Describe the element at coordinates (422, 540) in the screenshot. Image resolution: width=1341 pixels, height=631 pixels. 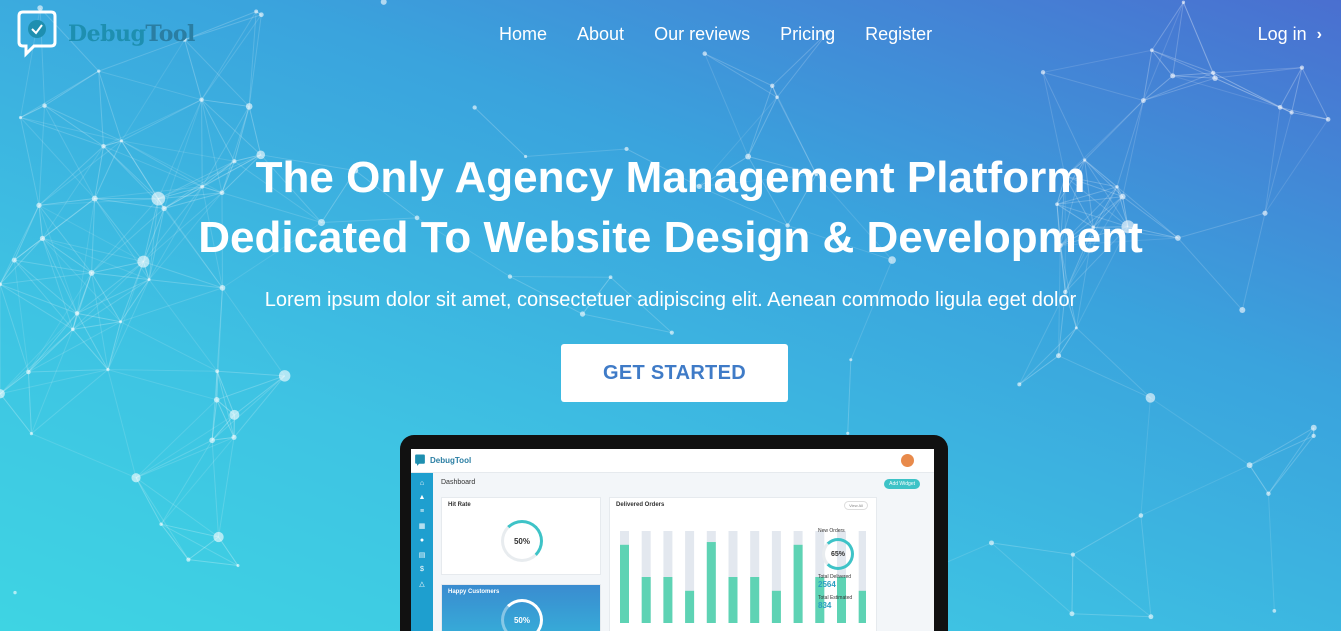
I see `person-icon: ●` at that location.